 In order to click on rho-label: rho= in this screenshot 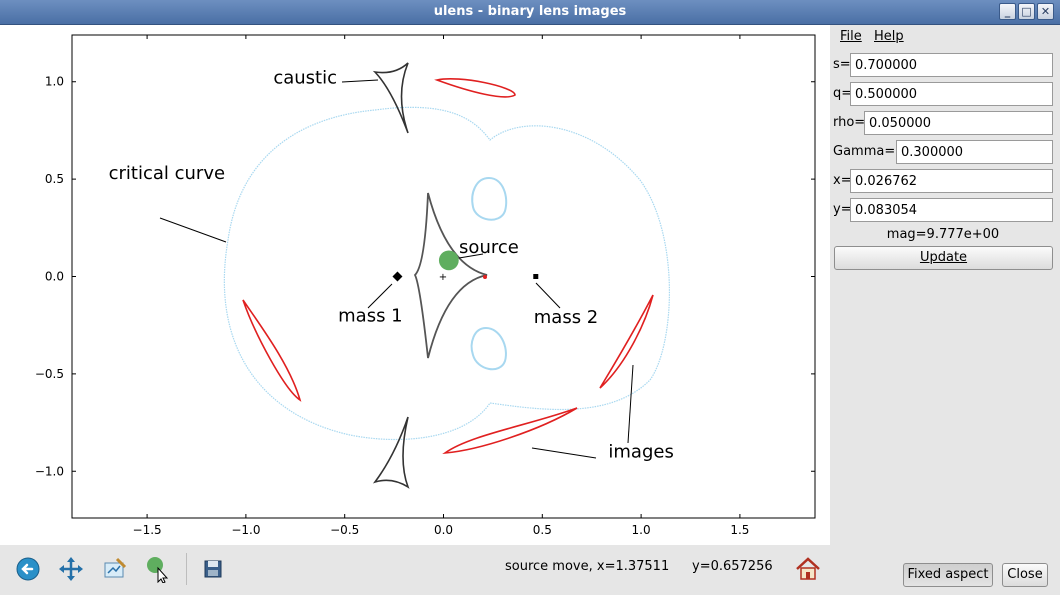, I will do `click(849, 122)`.